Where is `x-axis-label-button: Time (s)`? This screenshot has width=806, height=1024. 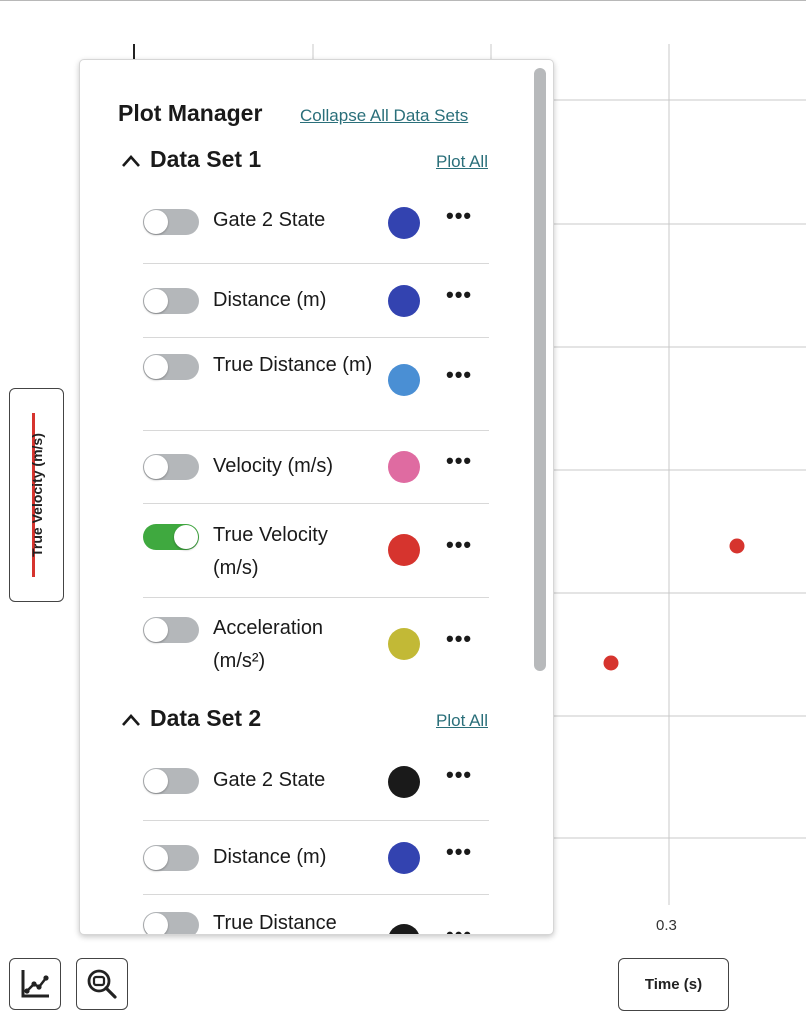 x-axis-label-button: Time (s) is located at coordinates (673, 984).